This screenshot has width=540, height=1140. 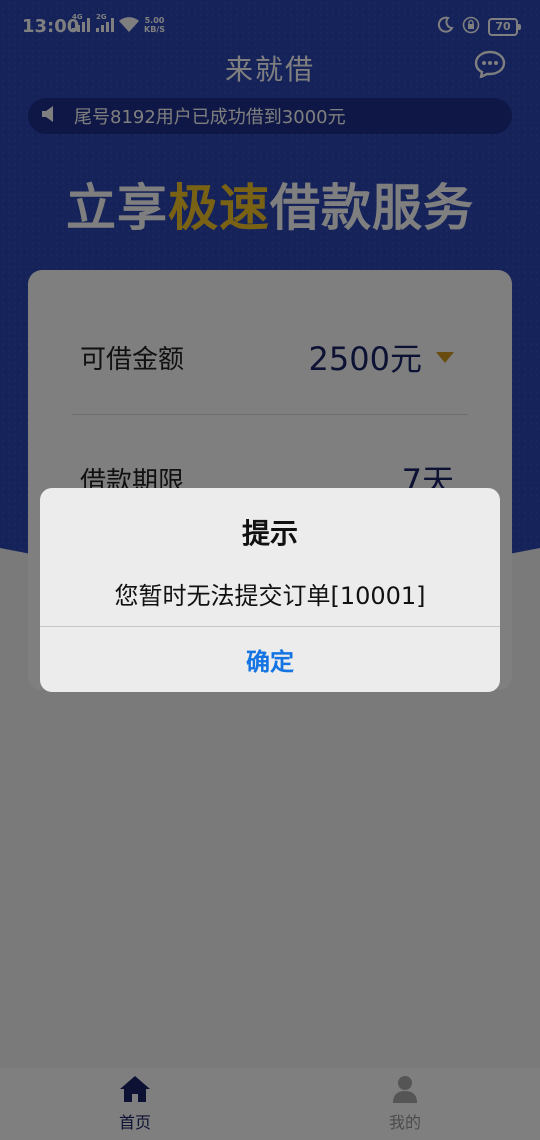 What do you see at coordinates (270, 659) in the screenshot?
I see `confirm-button: 确定` at bounding box center [270, 659].